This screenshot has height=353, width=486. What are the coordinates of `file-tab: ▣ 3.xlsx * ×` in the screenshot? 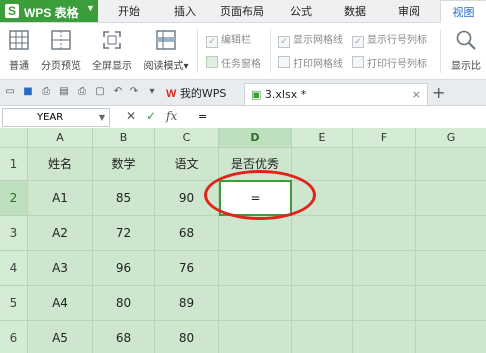 It's located at (336, 94).